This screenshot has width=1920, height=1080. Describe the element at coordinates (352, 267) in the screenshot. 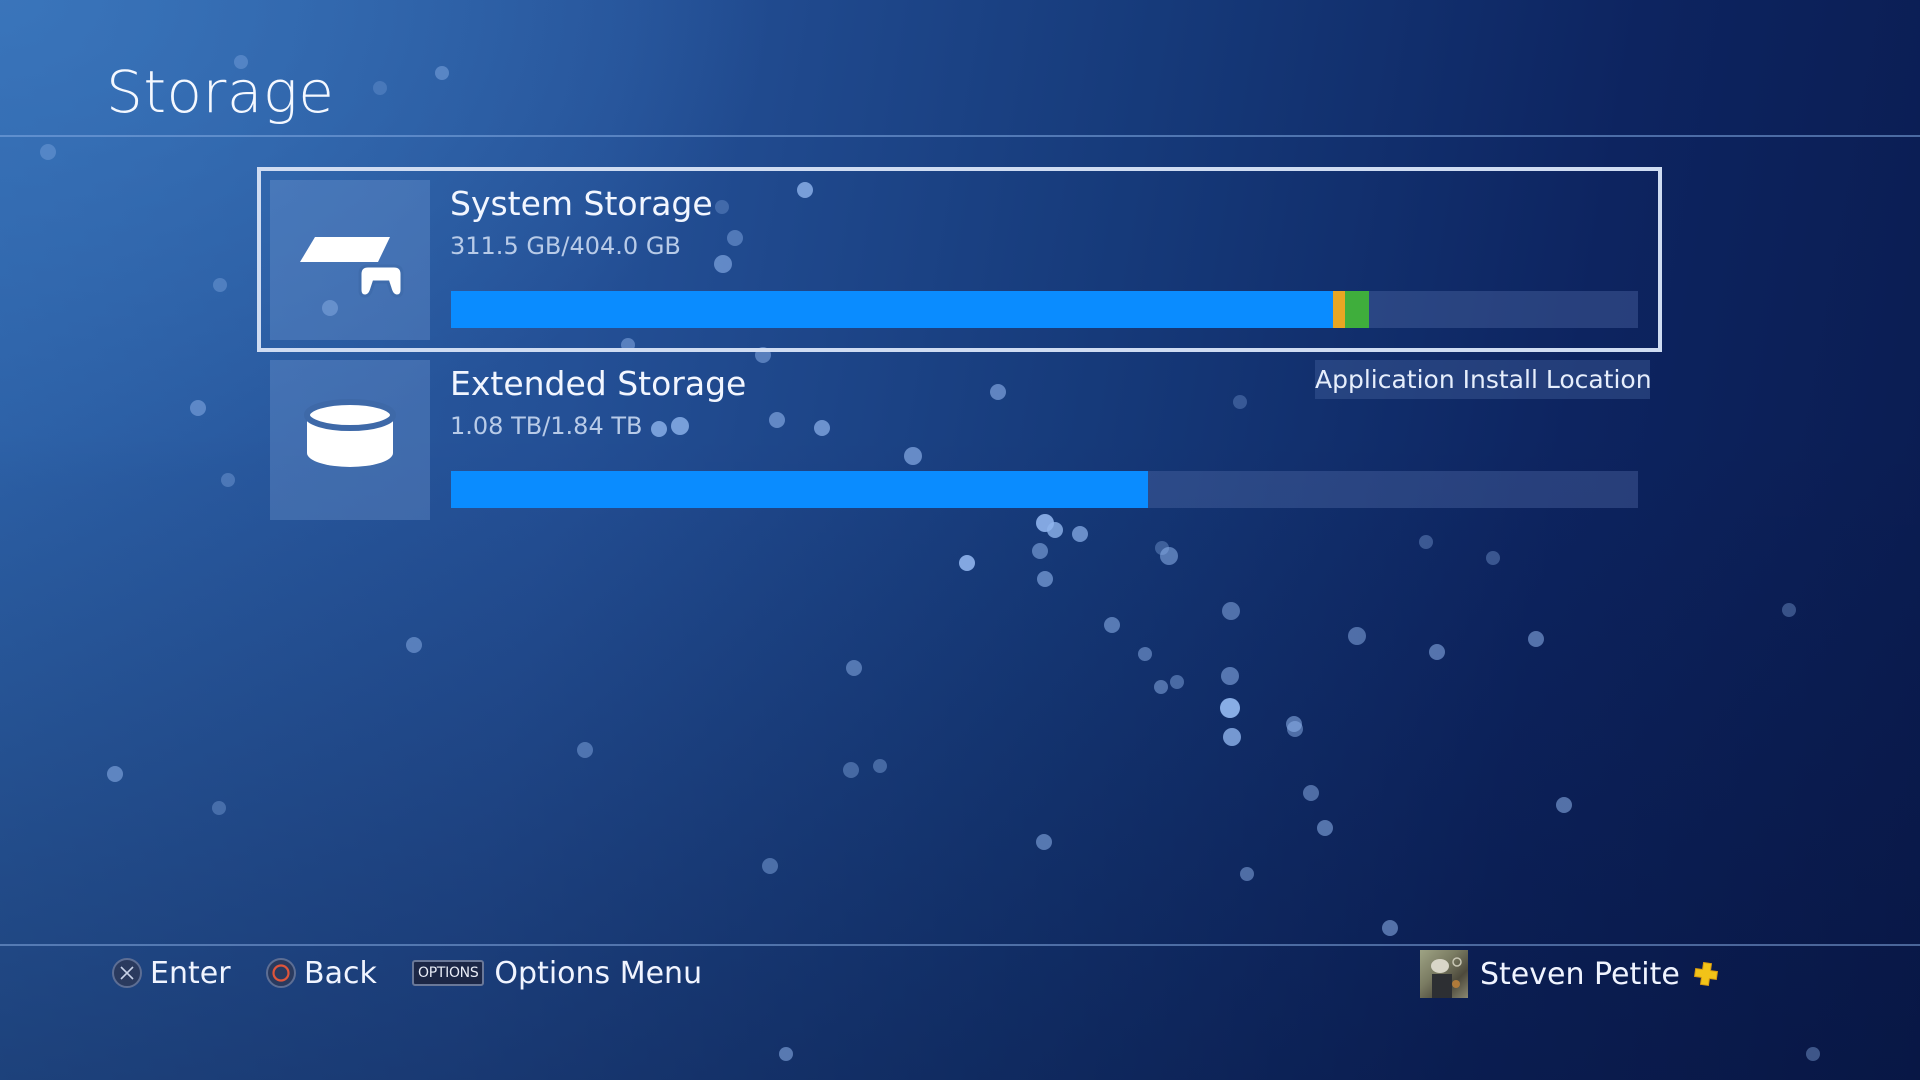

I see `console-controller-icon` at that location.